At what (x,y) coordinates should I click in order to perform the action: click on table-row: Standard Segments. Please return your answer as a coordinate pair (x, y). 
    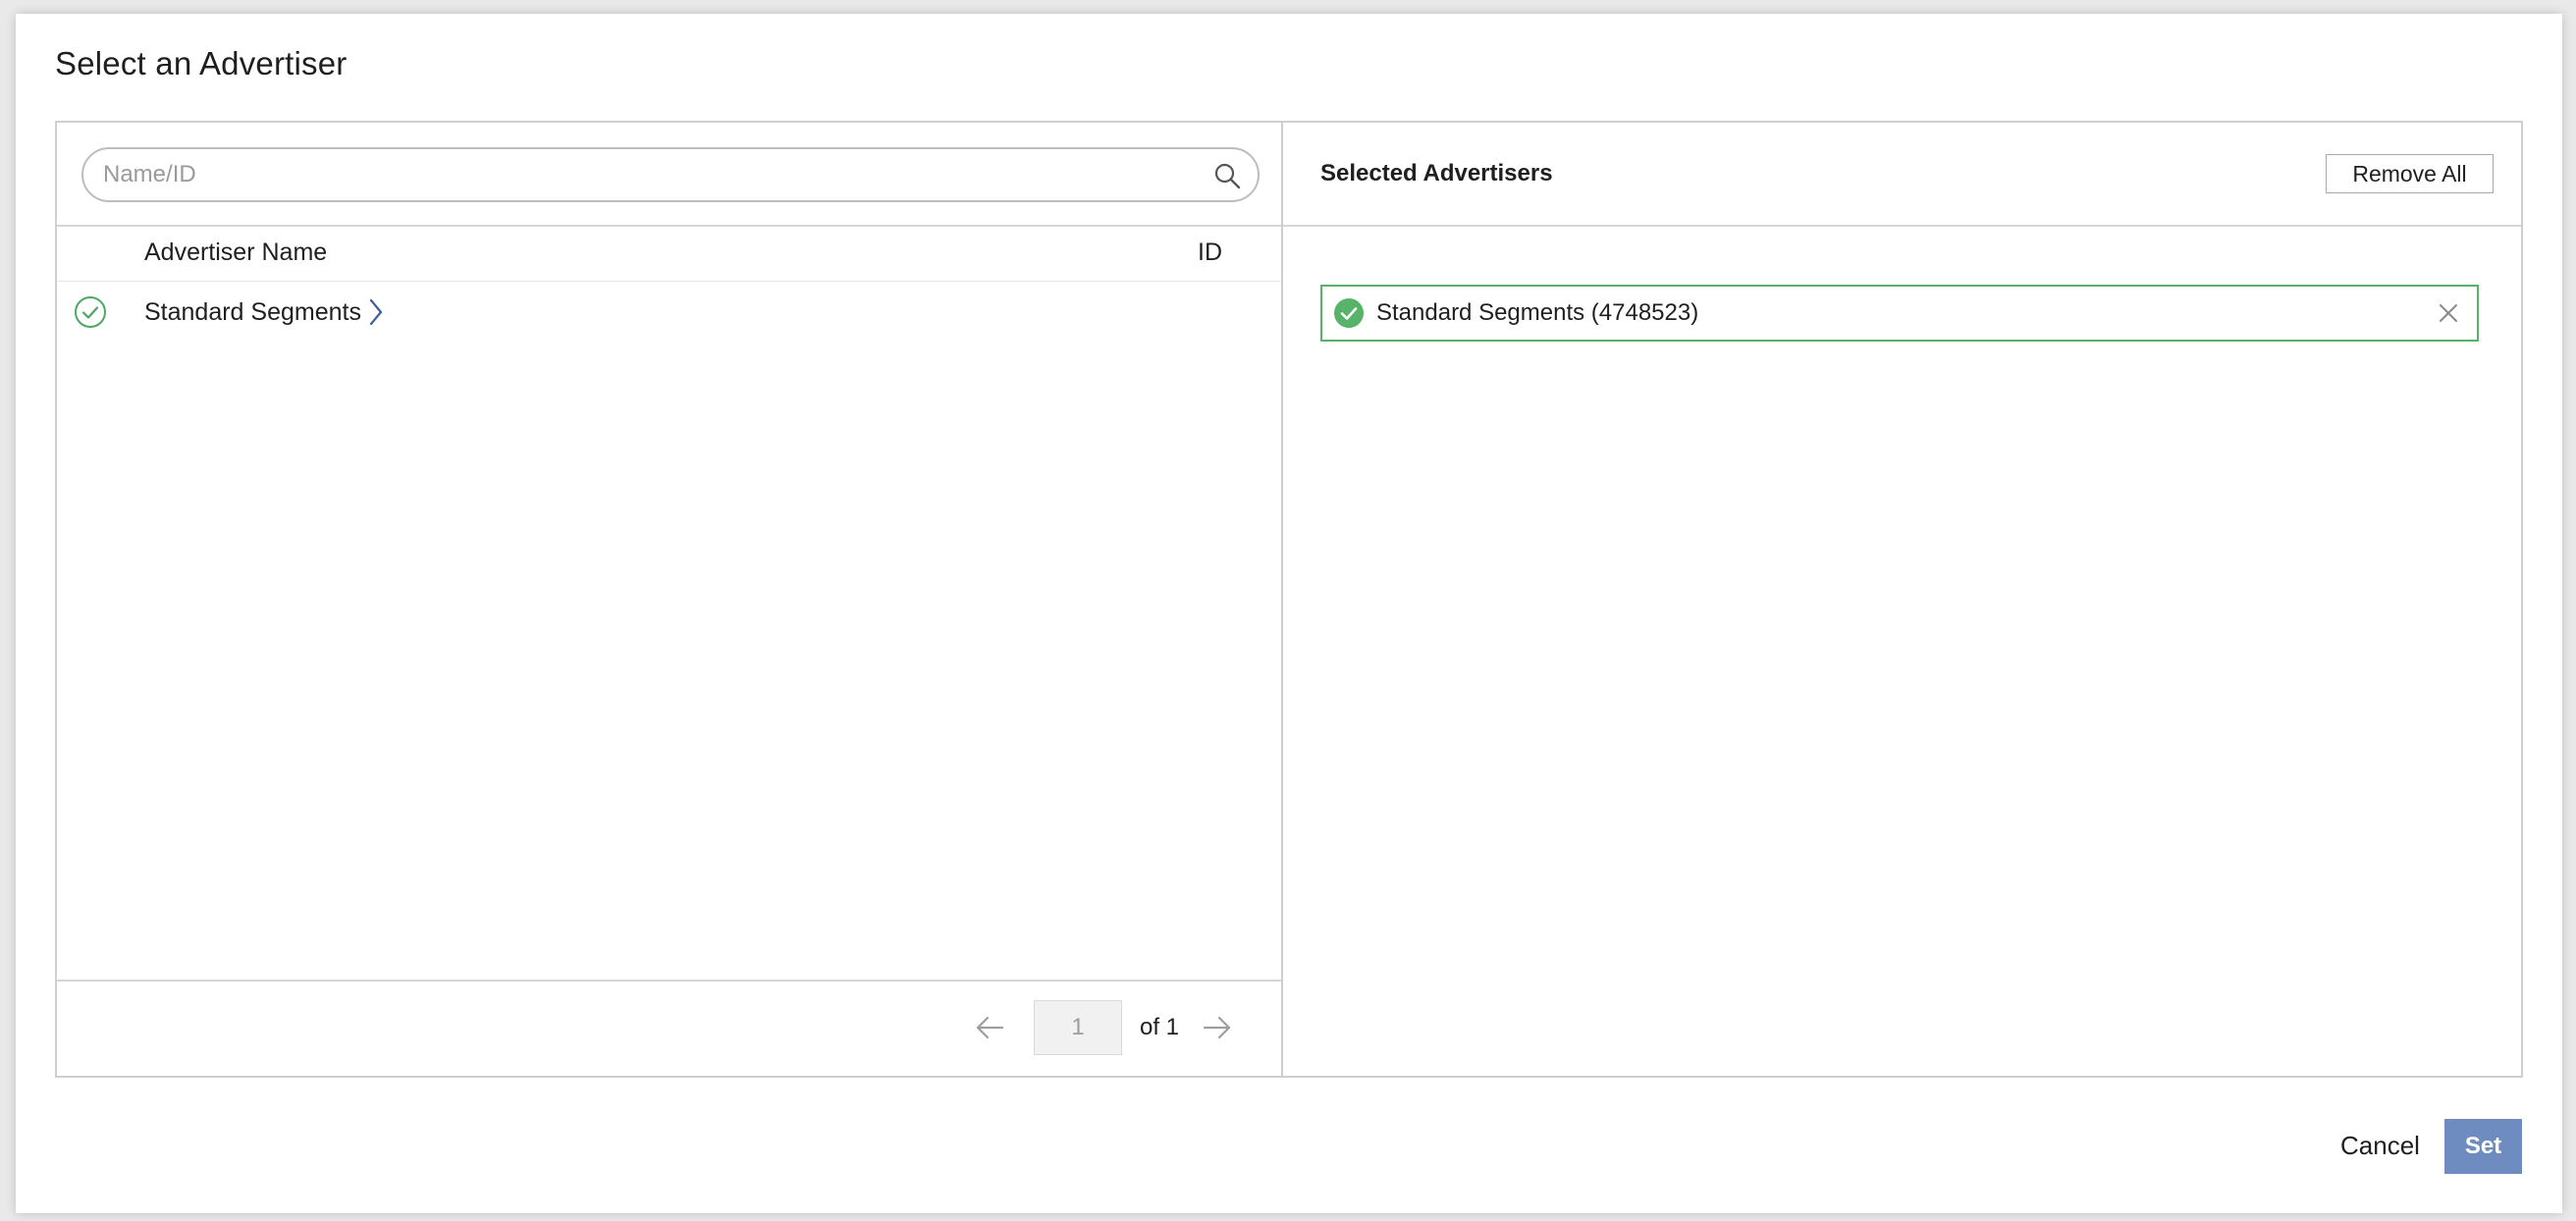
    Looking at the image, I should click on (669, 312).